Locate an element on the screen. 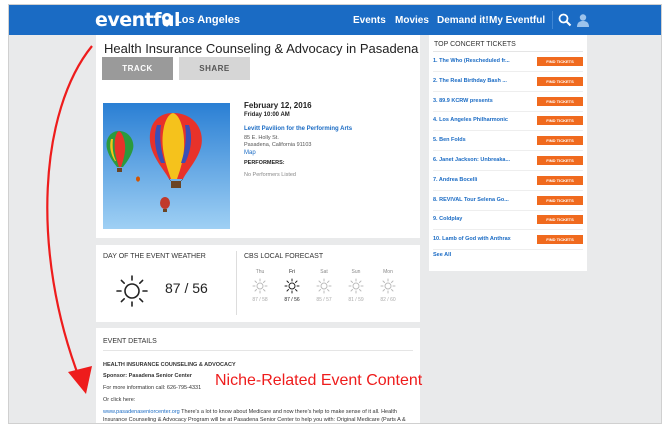 This screenshot has width=670, height=430. forecast-day-temps: 87 / 58 is located at coordinates (260, 300).